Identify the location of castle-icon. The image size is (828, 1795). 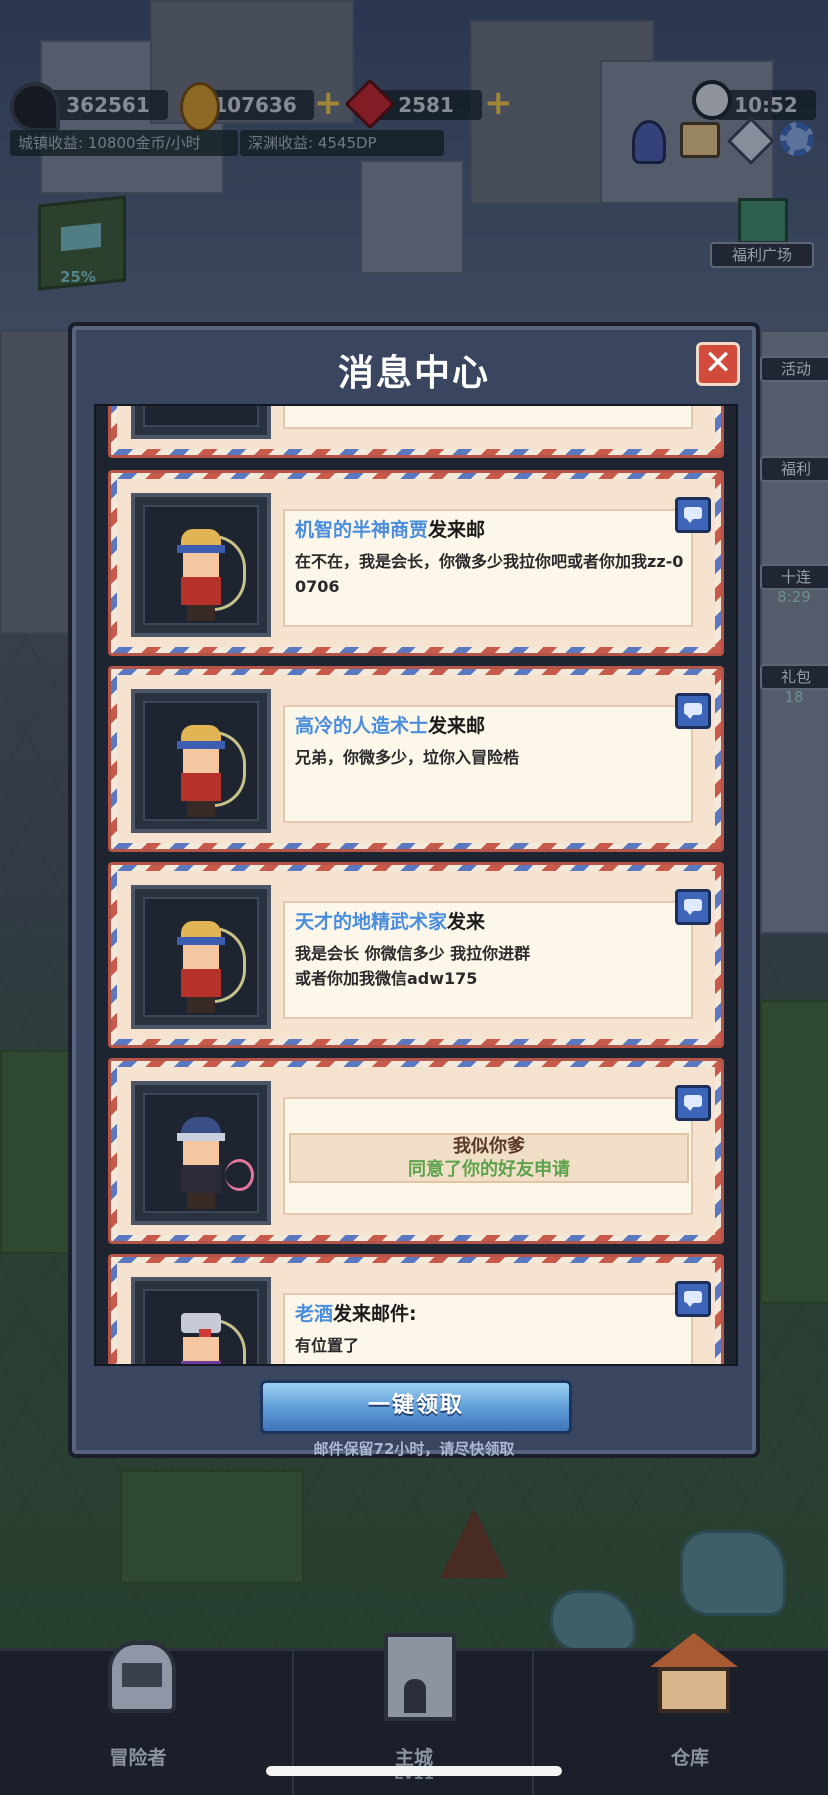
(415, 1677).